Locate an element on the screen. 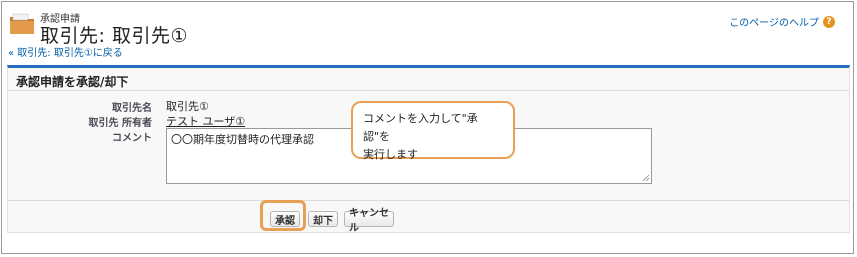 The image size is (857, 257). resize-grip-icon is located at coordinates (646, 178).